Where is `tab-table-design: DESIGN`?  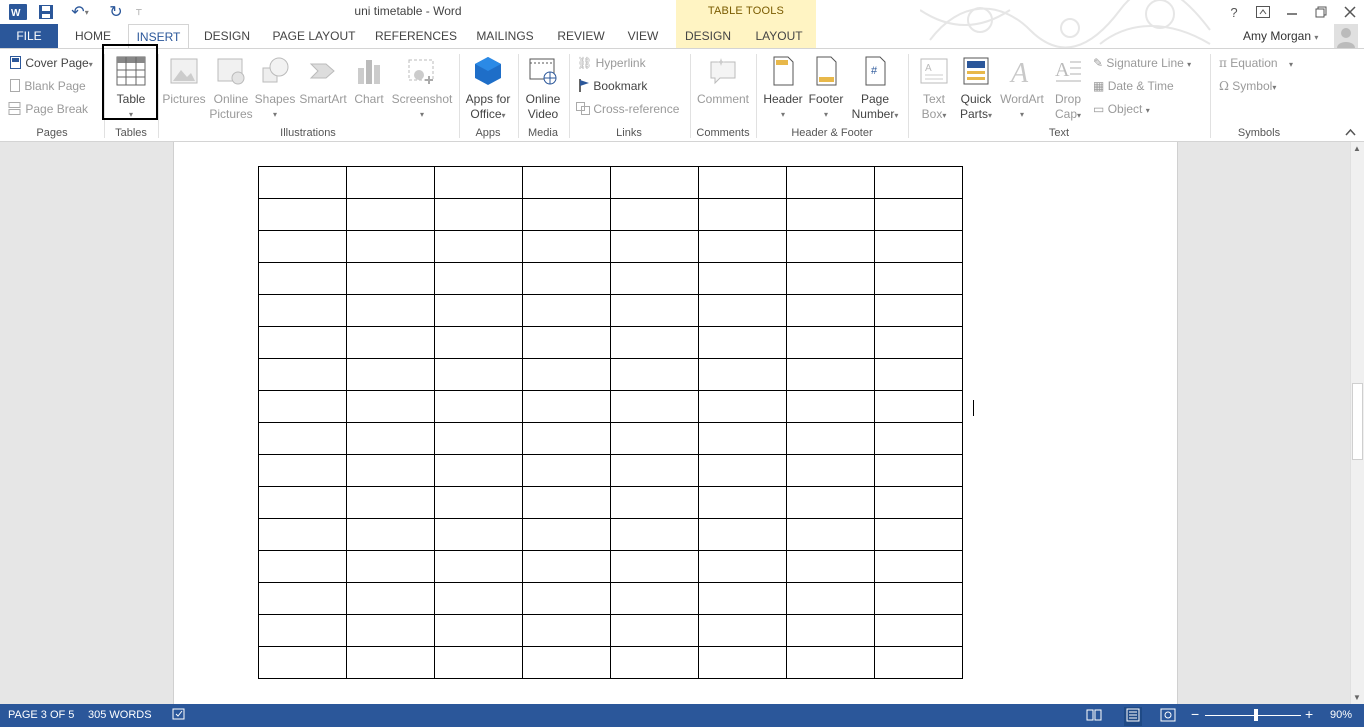
tab-table-design: DESIGN is located at coordinates (708, 36).